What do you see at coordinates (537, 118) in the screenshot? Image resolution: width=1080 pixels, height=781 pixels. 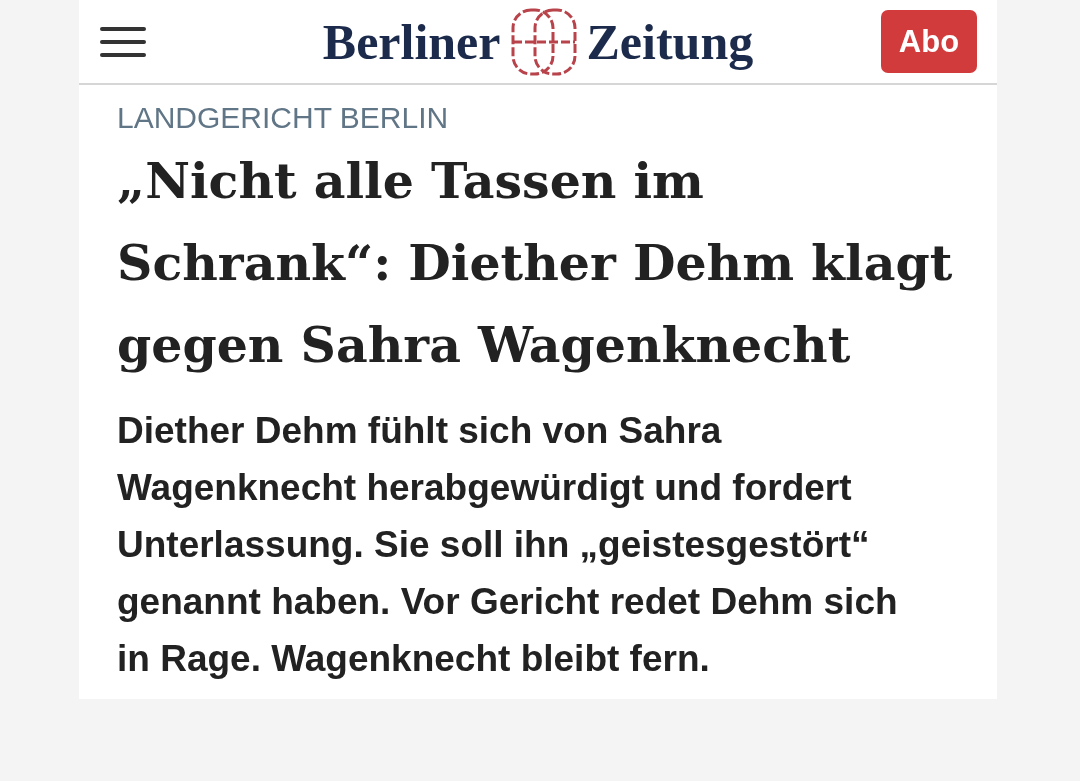 I see `article-kicker: LANDGERICHT BERLIN` at bounding box center [537, 118].